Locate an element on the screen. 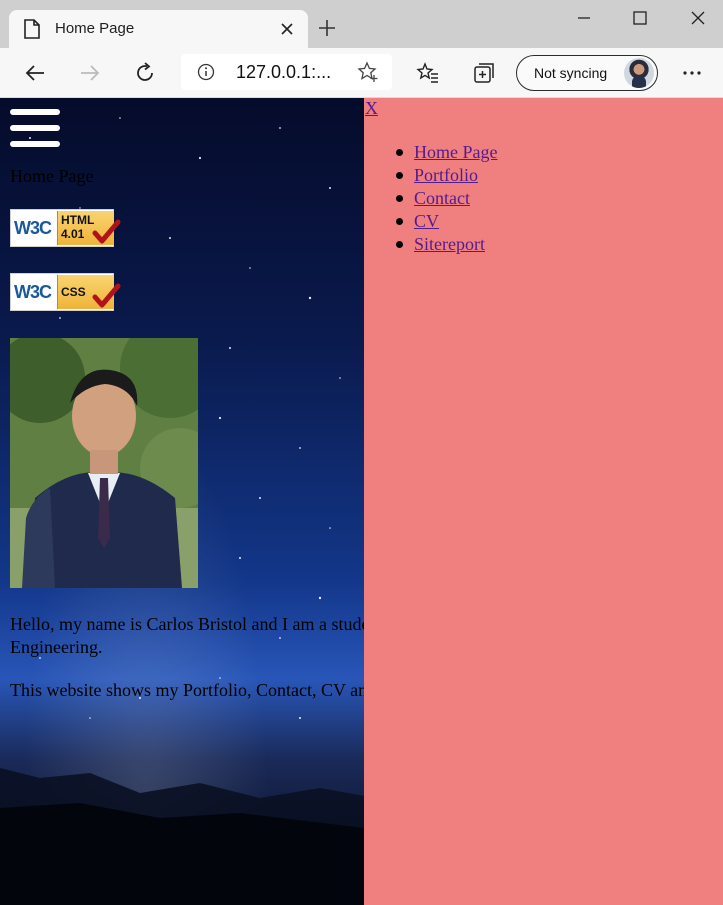 This screenshot has width=723, height=905. forward-arrow-icon is located at coordinates (90, 73).